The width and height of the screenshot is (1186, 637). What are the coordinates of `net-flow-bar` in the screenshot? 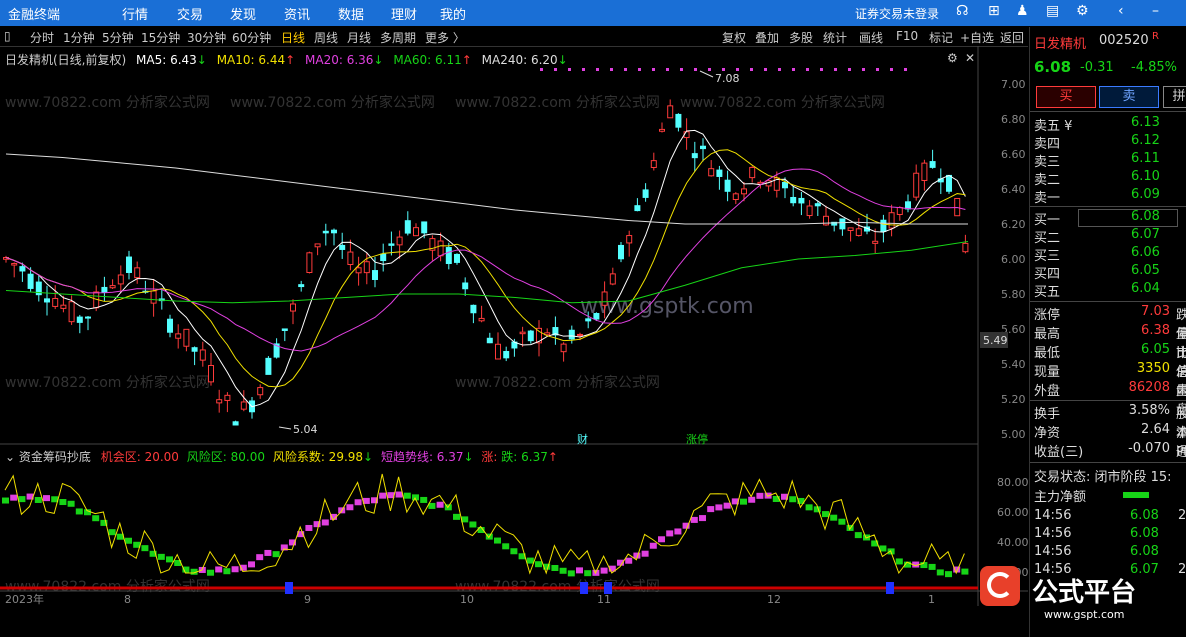 It's located at (1136, 495).